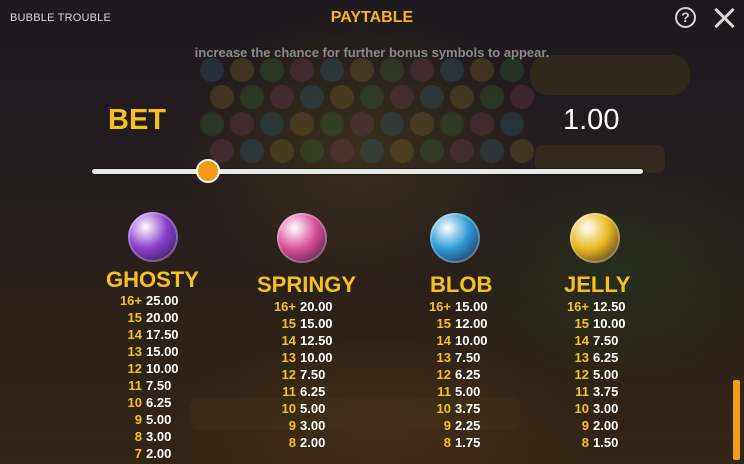  I want to click on pay-row: 15 10.00, so click(594, 323).